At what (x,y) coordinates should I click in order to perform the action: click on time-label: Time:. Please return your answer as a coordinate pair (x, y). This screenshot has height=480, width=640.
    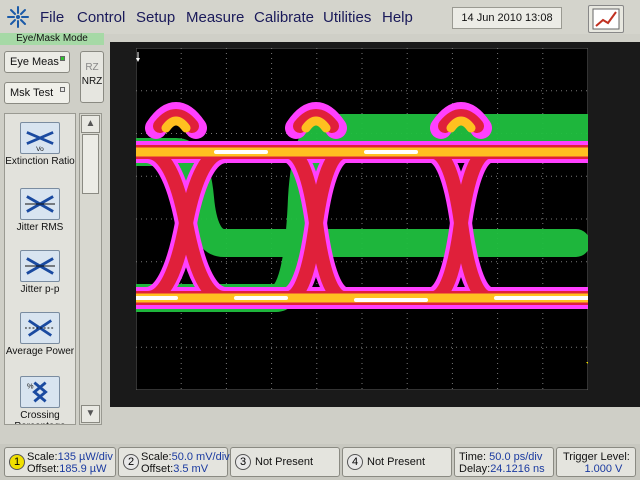
    Looking at the image, I should click on (473, 457).